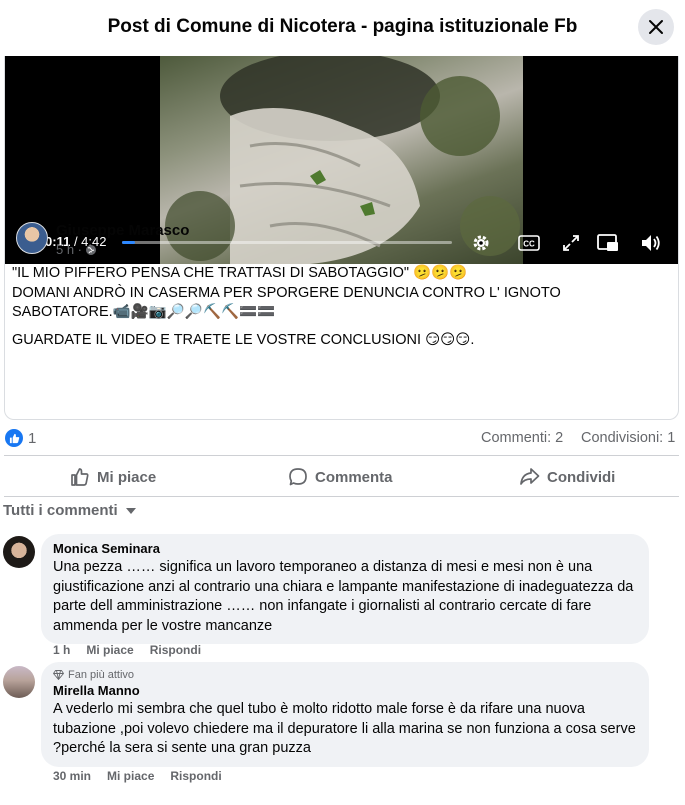  I want to click on post-meta: 5 h ·, so click(76, 249).